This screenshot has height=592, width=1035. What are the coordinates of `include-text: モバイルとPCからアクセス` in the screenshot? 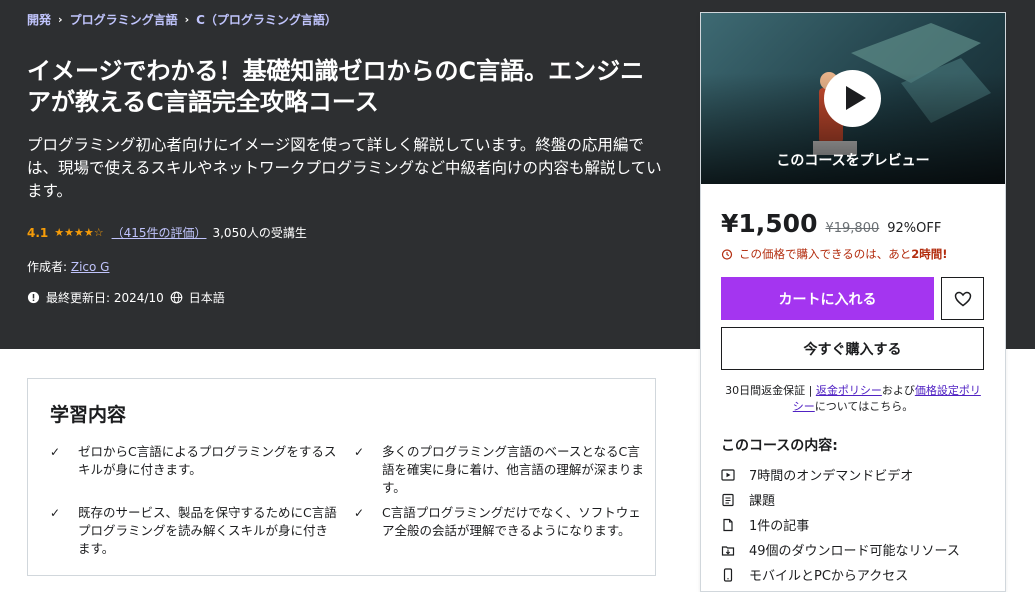 It's located at (829, 576).